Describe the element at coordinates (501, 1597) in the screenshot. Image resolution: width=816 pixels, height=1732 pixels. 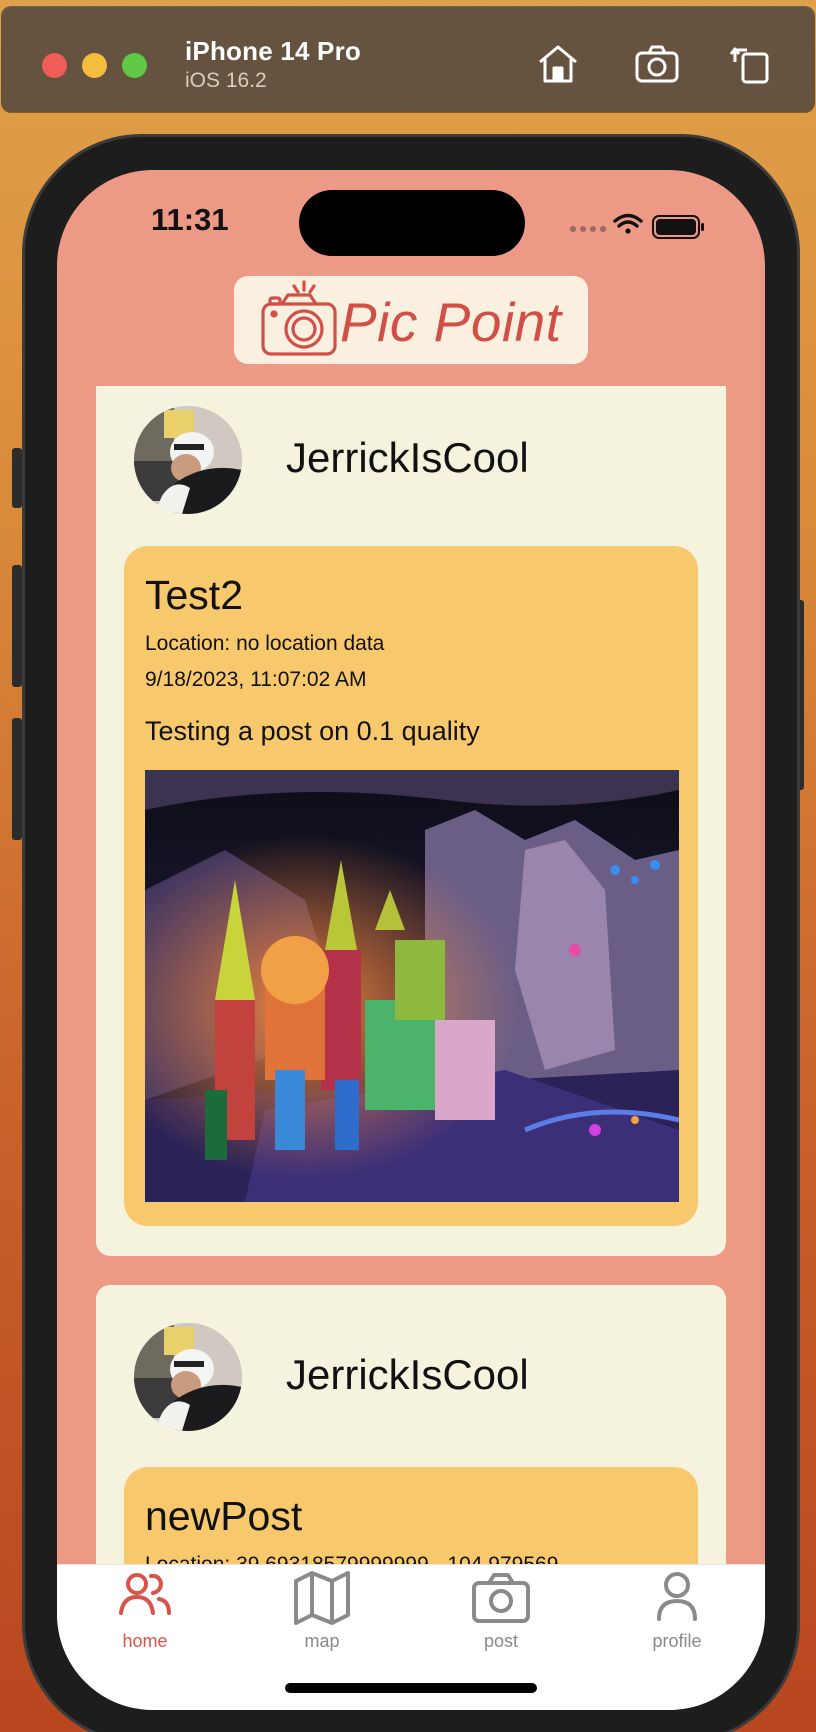
I see `camera-icon` at that location.